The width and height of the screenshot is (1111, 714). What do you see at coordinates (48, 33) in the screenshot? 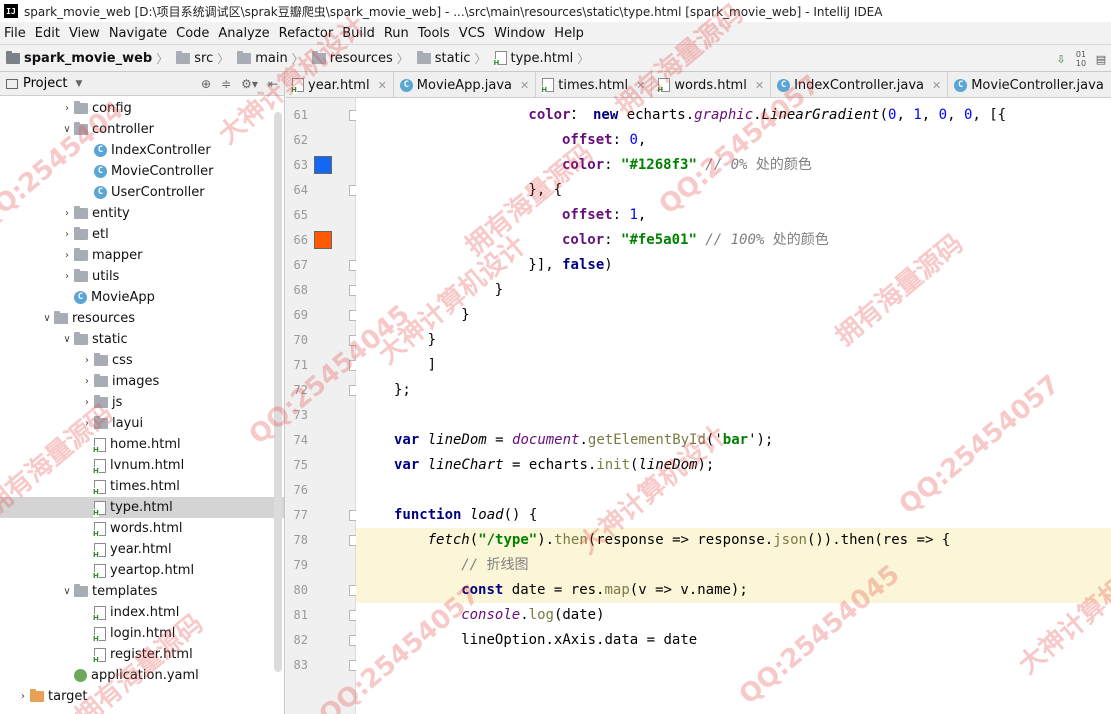
I see `menu-item-edit: Edit` at bounding box center [48, 33].